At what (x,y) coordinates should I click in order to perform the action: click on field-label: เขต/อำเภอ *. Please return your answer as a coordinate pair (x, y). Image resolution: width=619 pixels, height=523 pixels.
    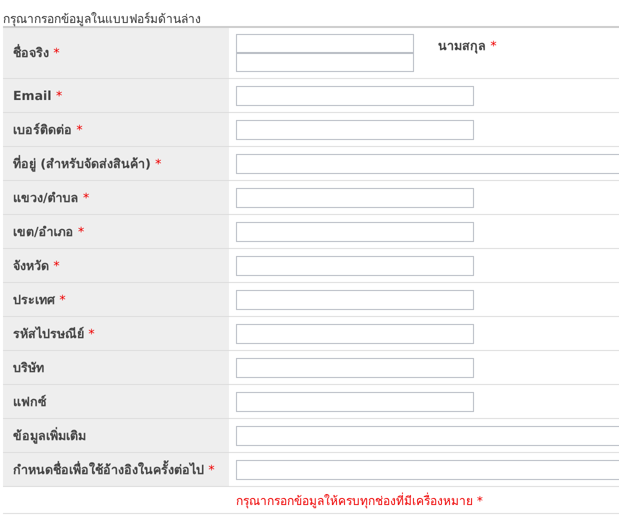
    Looking at the image, I should click on (48, 231).